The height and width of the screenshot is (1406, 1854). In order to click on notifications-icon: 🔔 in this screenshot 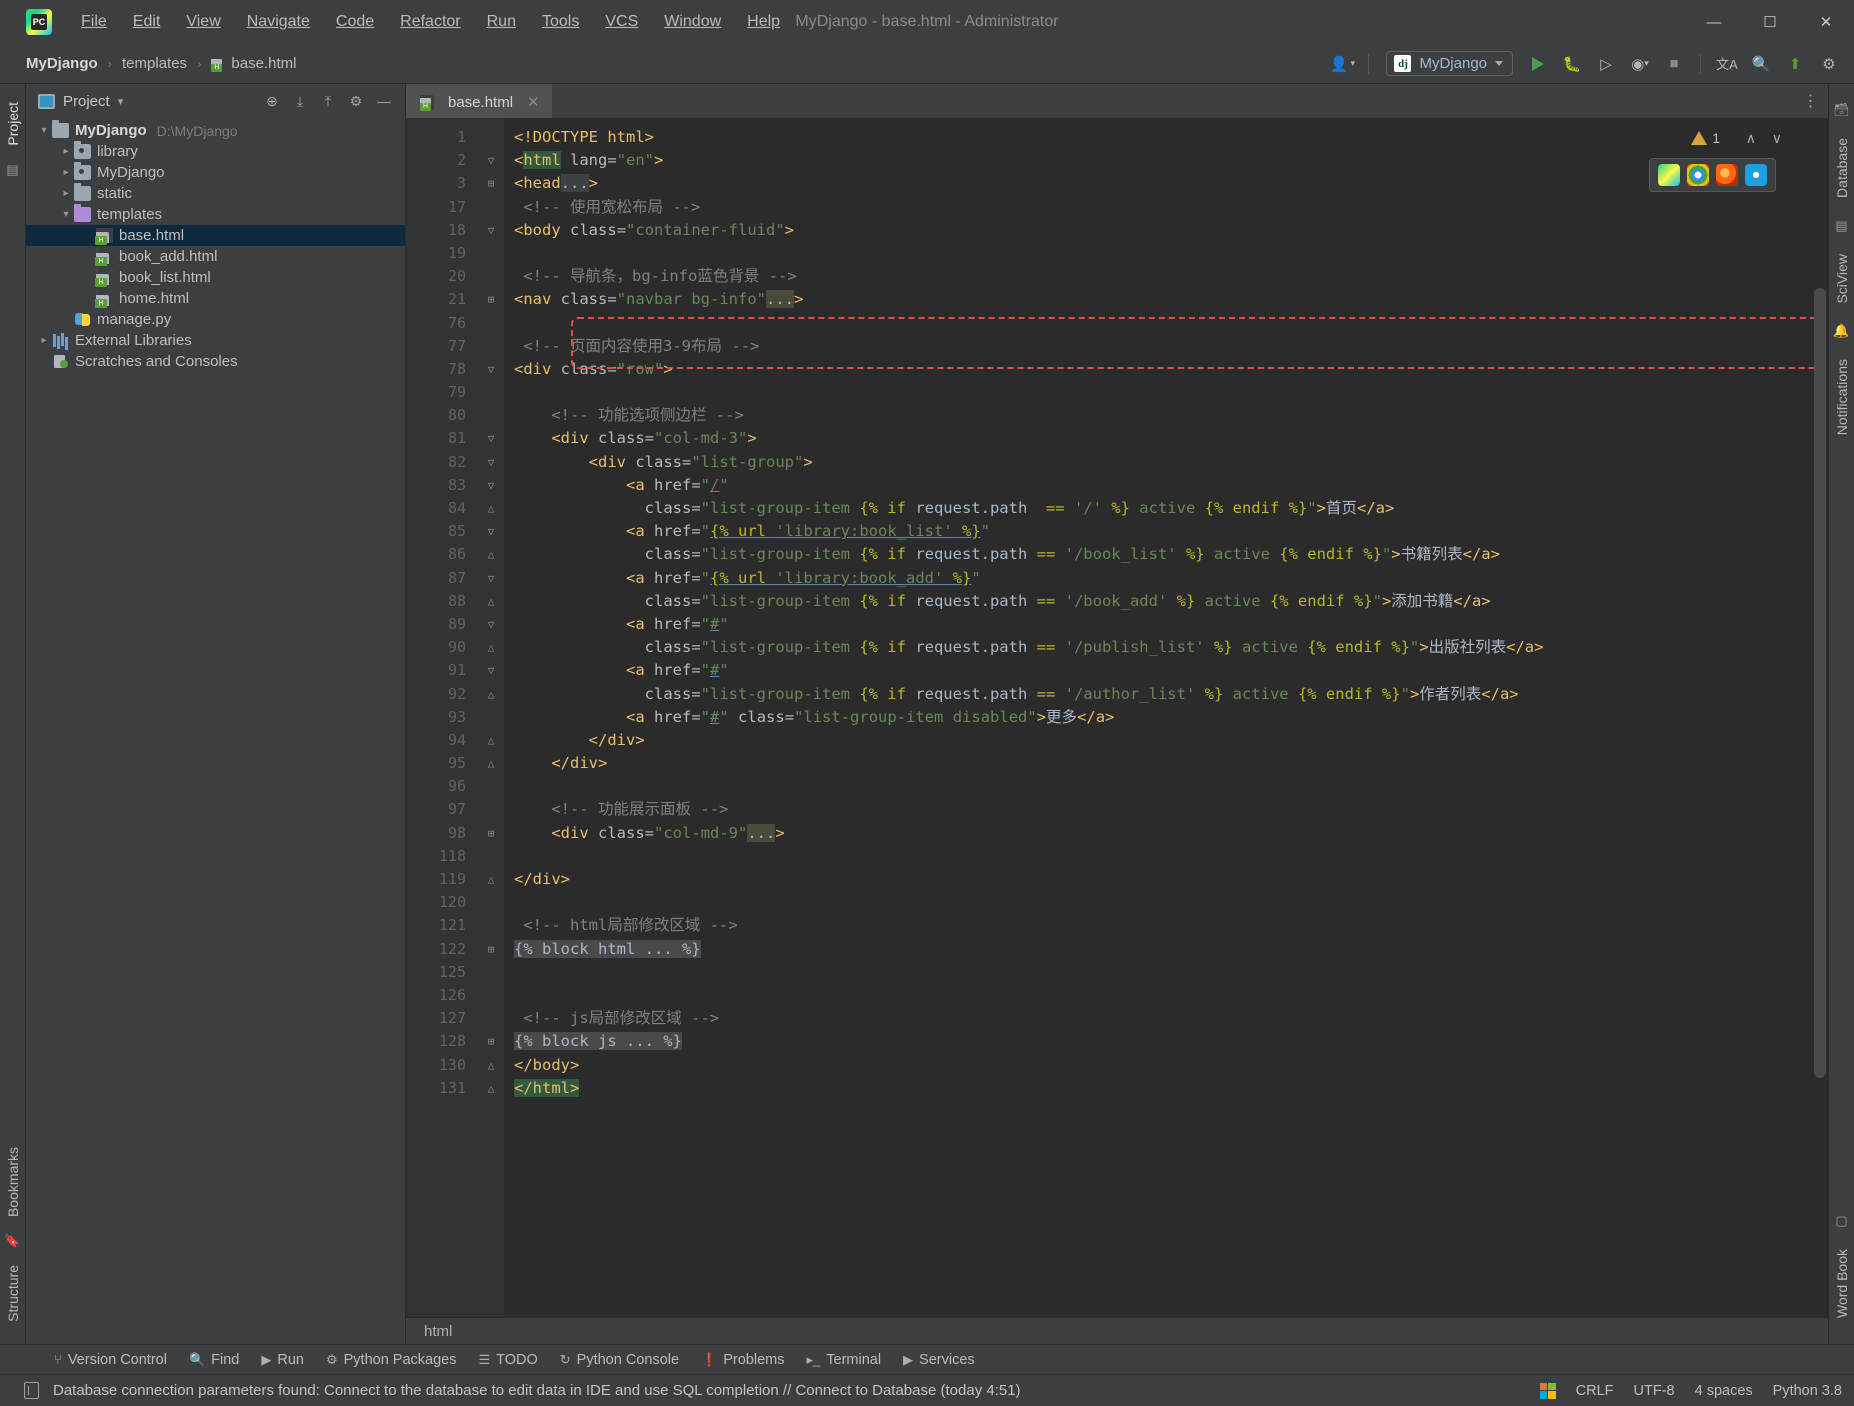, I will do `click(1841, 331)`.